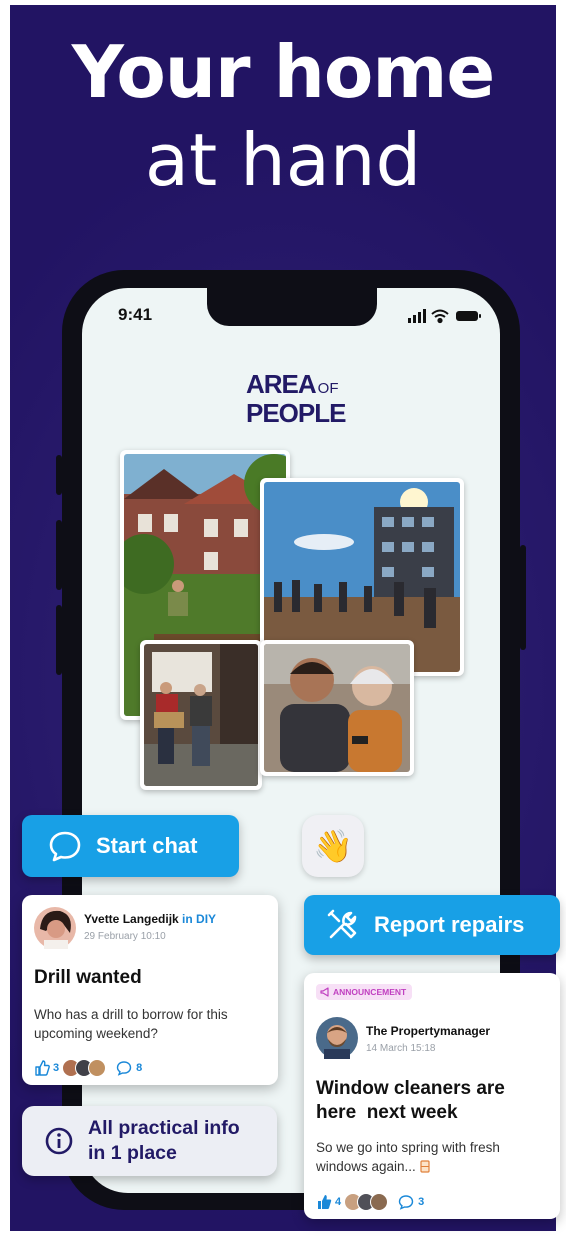 This screenshot has height=1236, width=566. I want to click on post-author: The Propertymanager, so click(428, 1031).